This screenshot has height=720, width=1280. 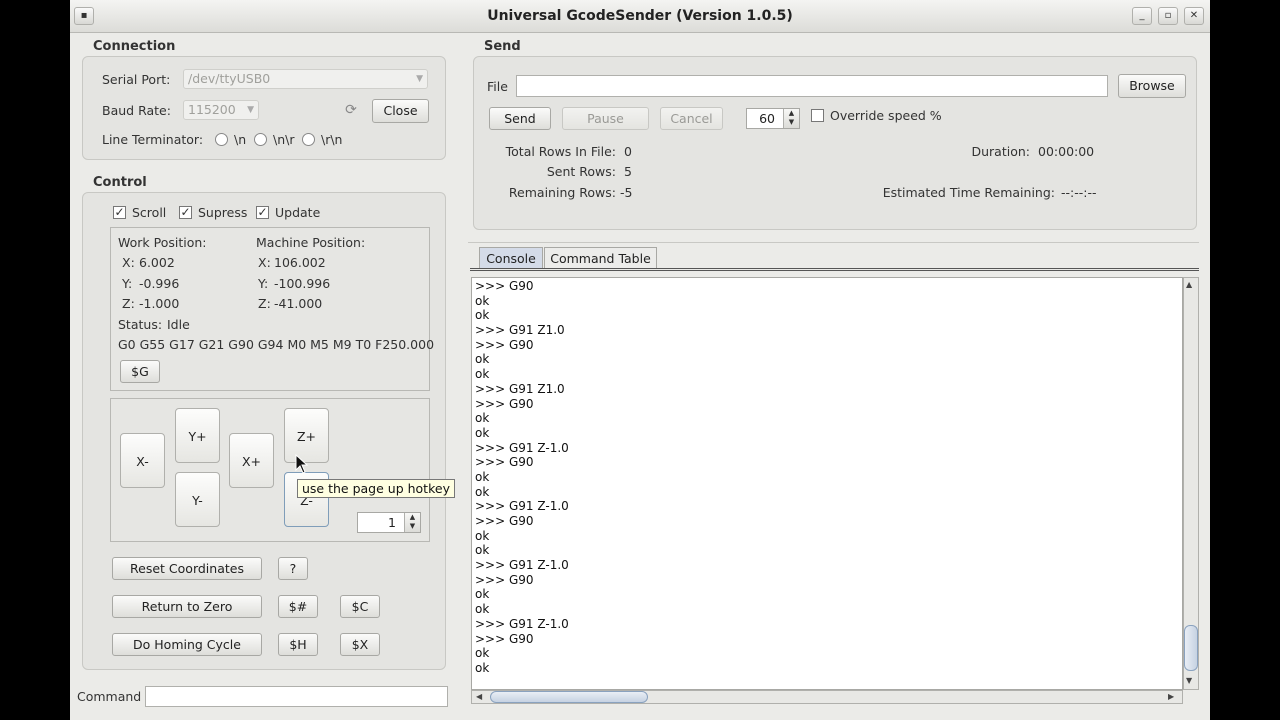 What do you see at coordinates (1191, 483) in the screenshot?
I see `console-vertical-scrollbar: ▲ ▼` at bounding box center [1191, 483].